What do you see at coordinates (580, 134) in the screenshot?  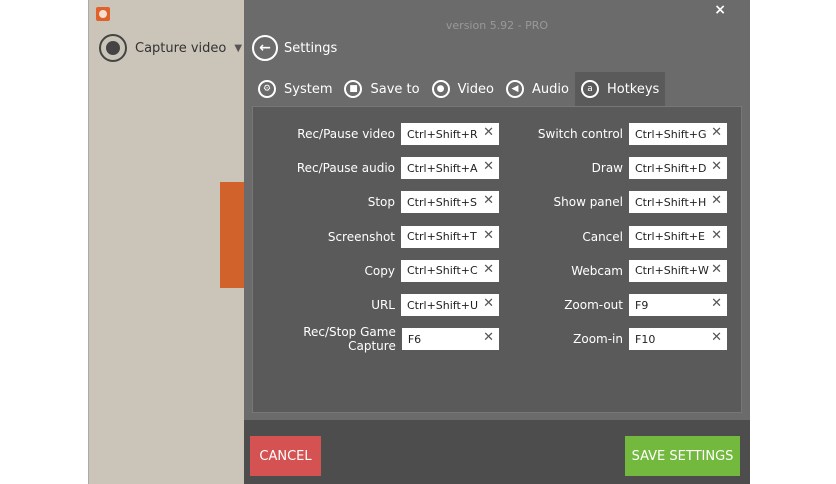 I see `hotkey-label: Switch control` at bounding box center [580, 134].